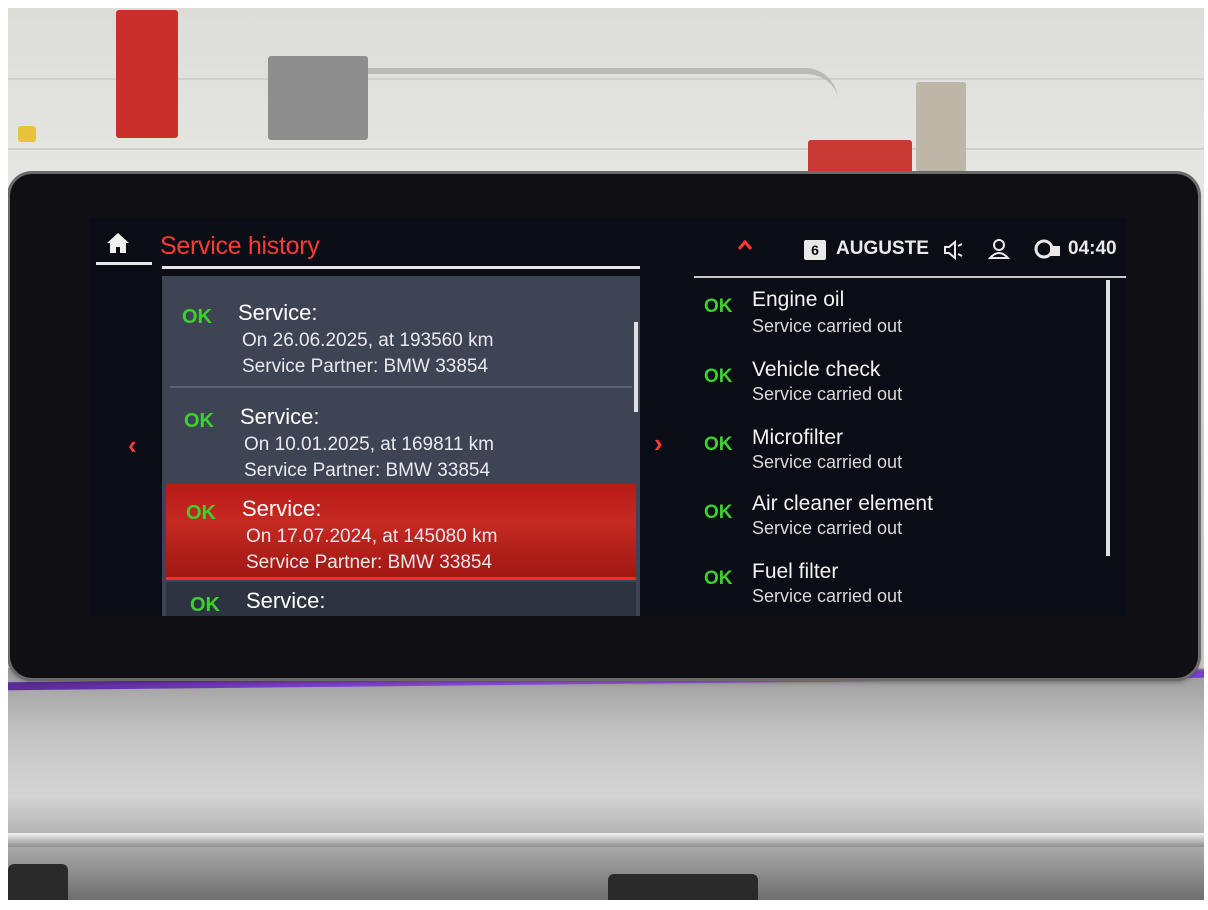 The image size is (1208, 910). What do you see at coordinates (588, 101) in the screenshot?
I see `wall-pipe` at bounding box center [588, 101].